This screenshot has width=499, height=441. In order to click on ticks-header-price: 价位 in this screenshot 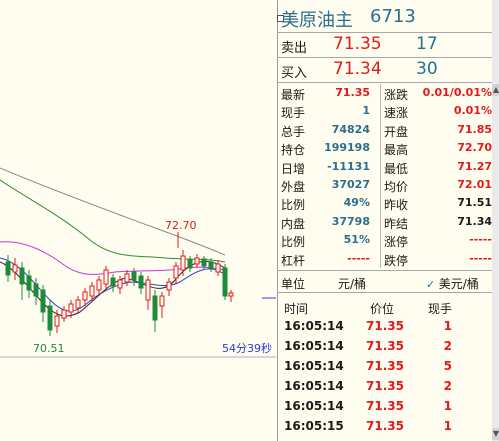, I will do `click(382, 309)`.